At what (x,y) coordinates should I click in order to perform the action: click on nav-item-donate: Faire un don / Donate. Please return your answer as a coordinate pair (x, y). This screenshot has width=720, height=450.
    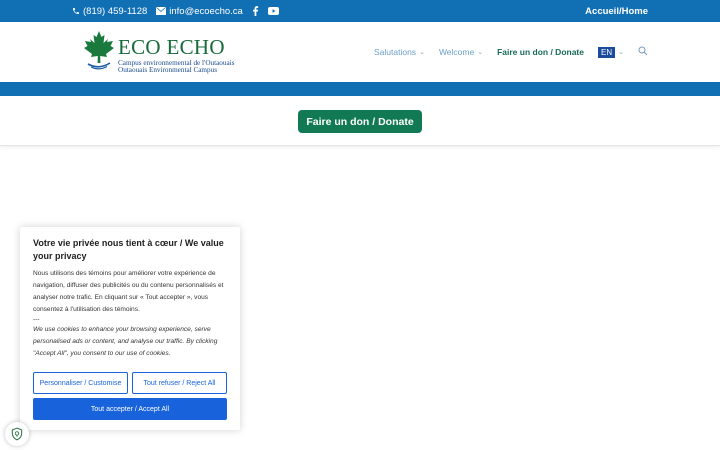
    Looking at the image, I should click on (540, 52).